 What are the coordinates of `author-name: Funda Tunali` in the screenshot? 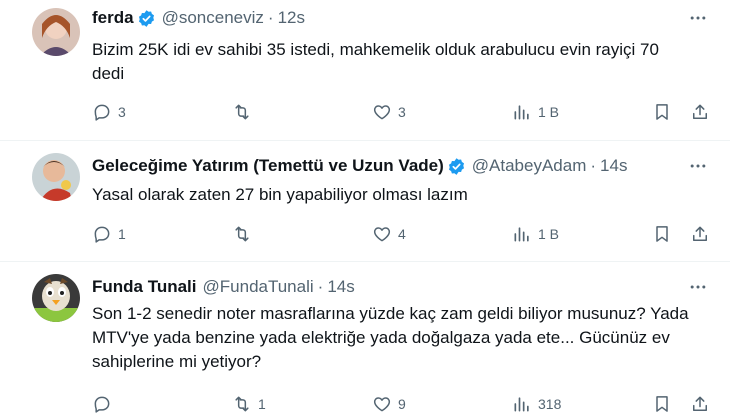 It's located at (144, 287).